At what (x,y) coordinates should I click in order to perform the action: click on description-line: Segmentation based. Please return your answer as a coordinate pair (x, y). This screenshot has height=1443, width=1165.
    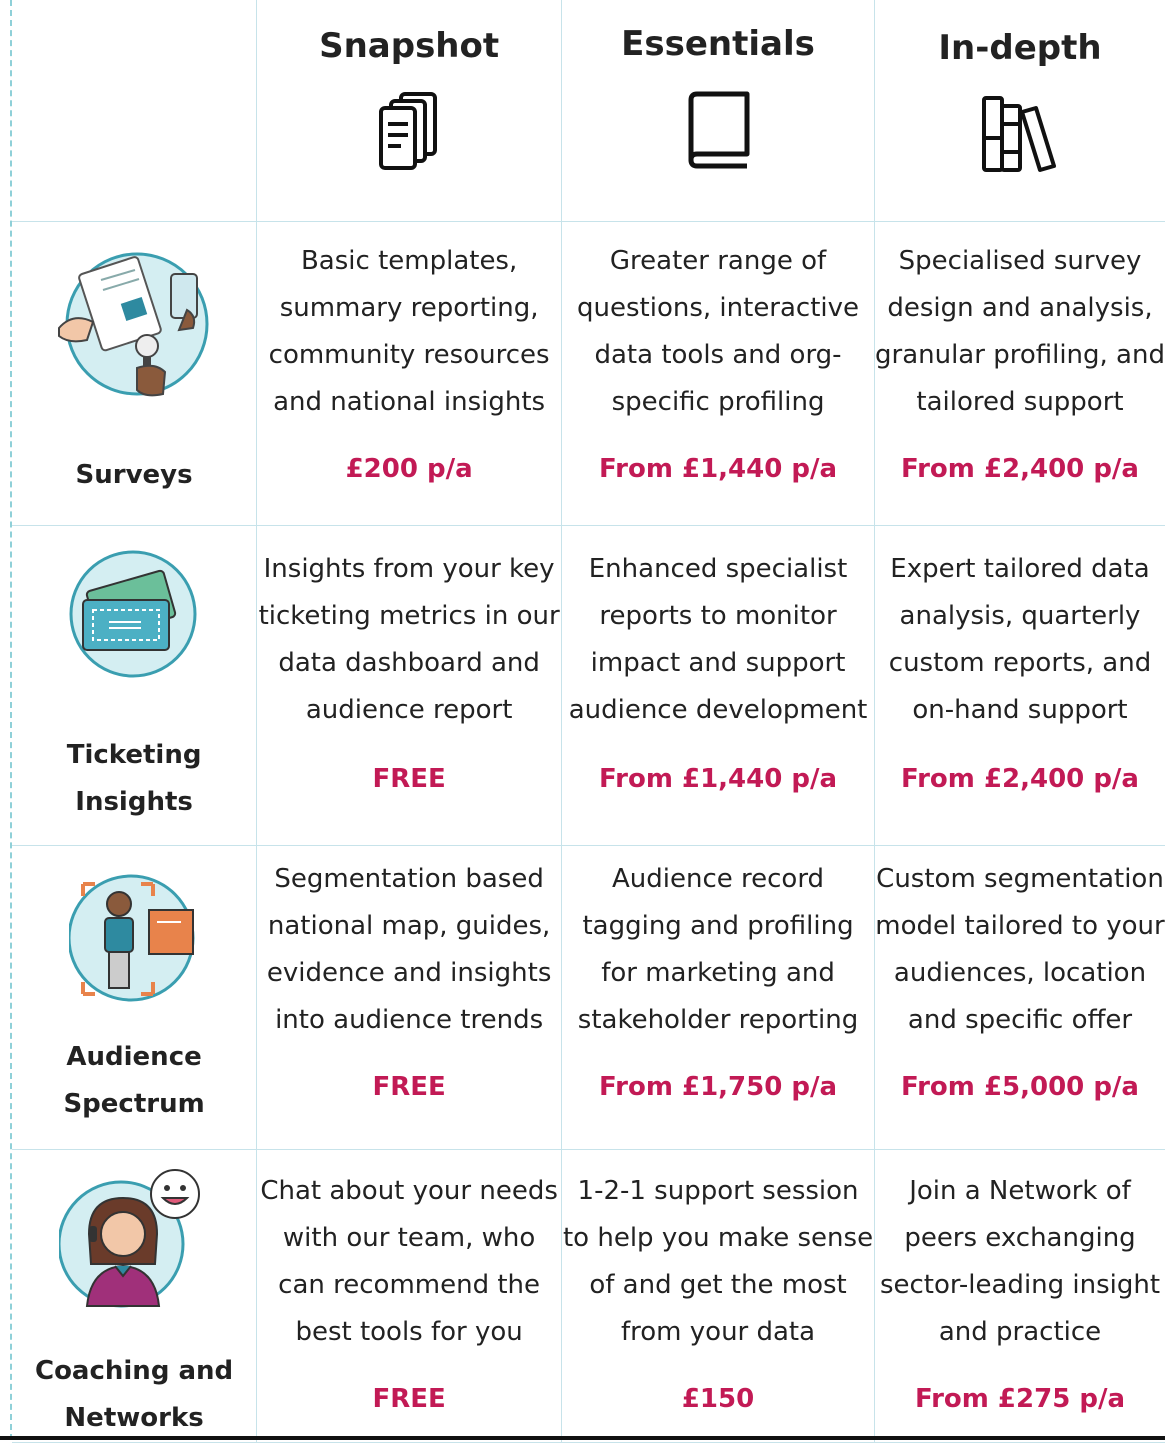
    Looking at the image, I should click on (409, 879).